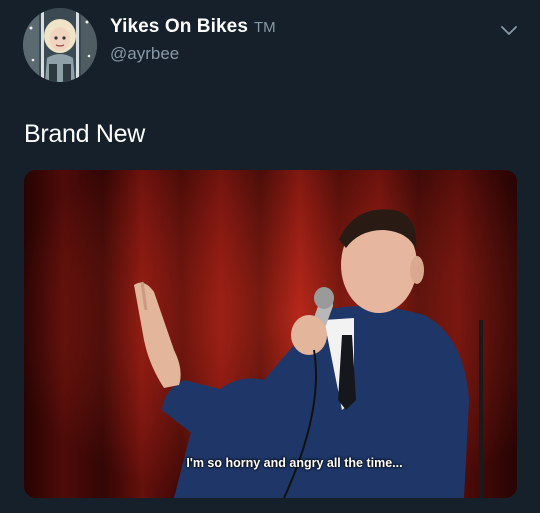  Describe the element at coordinates (265, 27) in the screenshot. I see `trademark-label: TM` at that location.